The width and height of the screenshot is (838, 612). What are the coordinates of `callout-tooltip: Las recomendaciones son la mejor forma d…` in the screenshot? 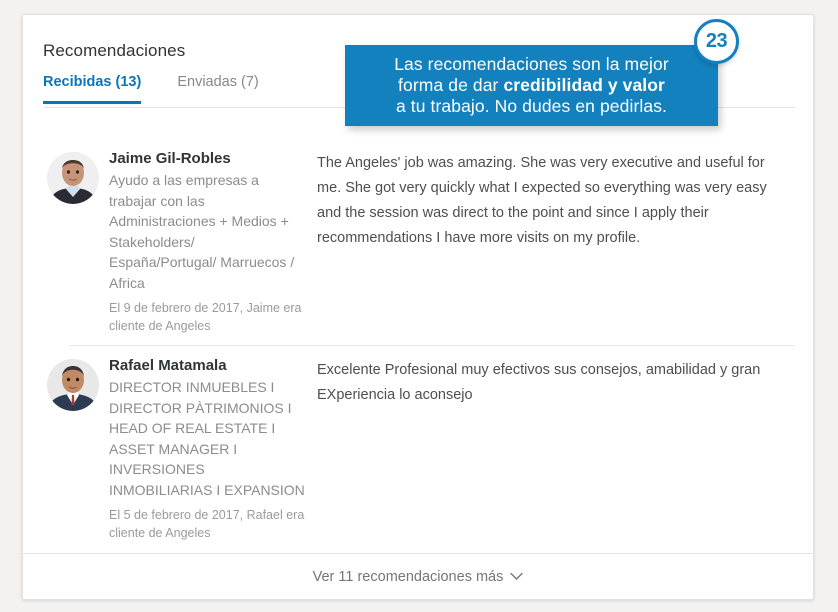 It's located at (531, 85).